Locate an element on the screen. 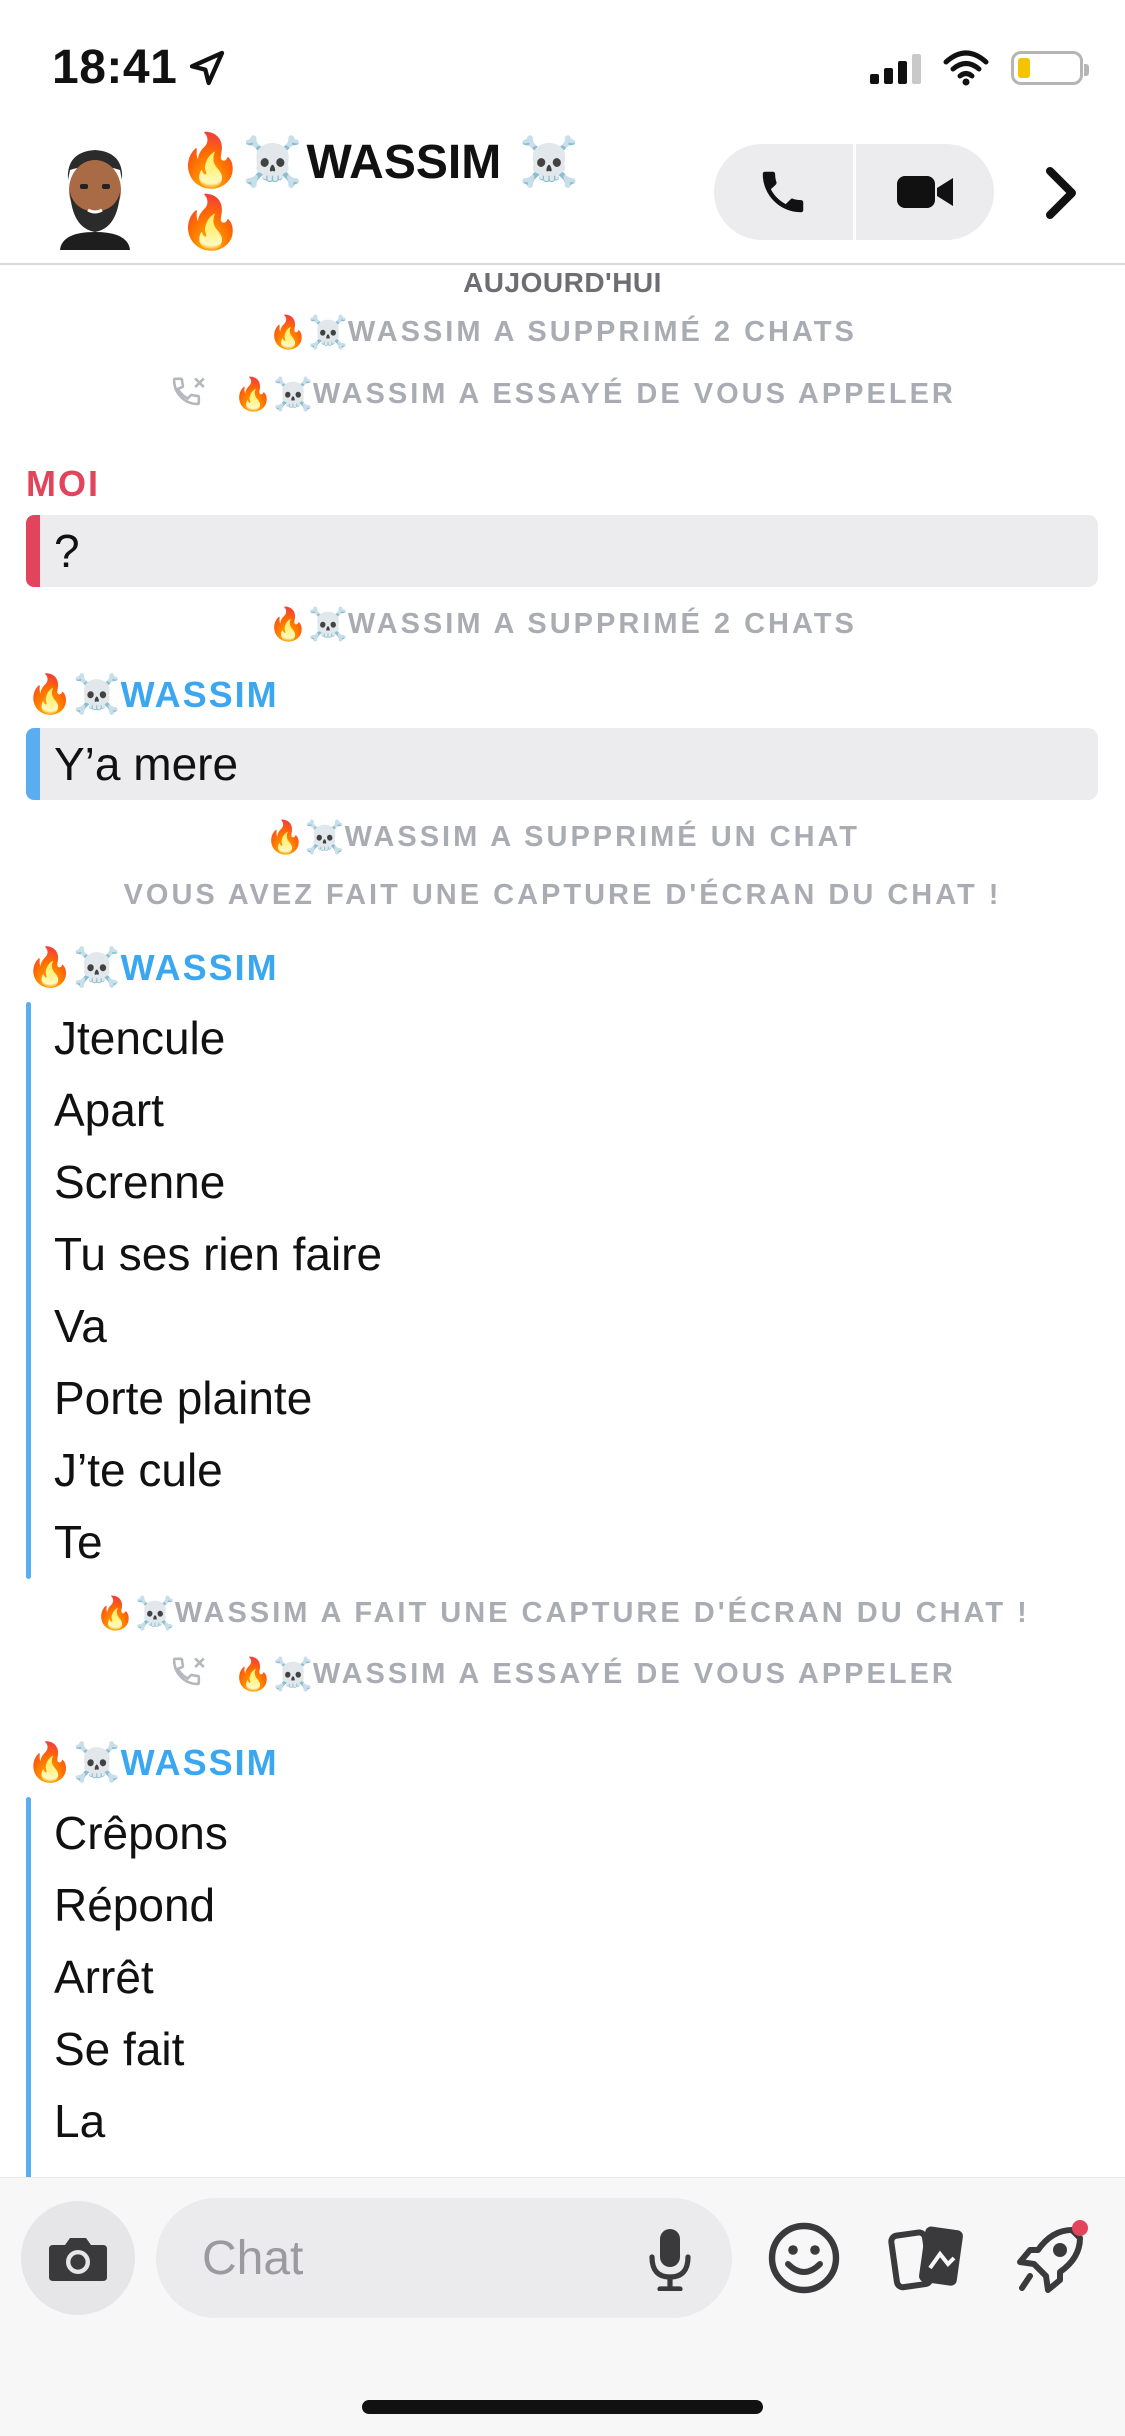  message-bubble: Y’a mere is located at coordinates (562, 764).